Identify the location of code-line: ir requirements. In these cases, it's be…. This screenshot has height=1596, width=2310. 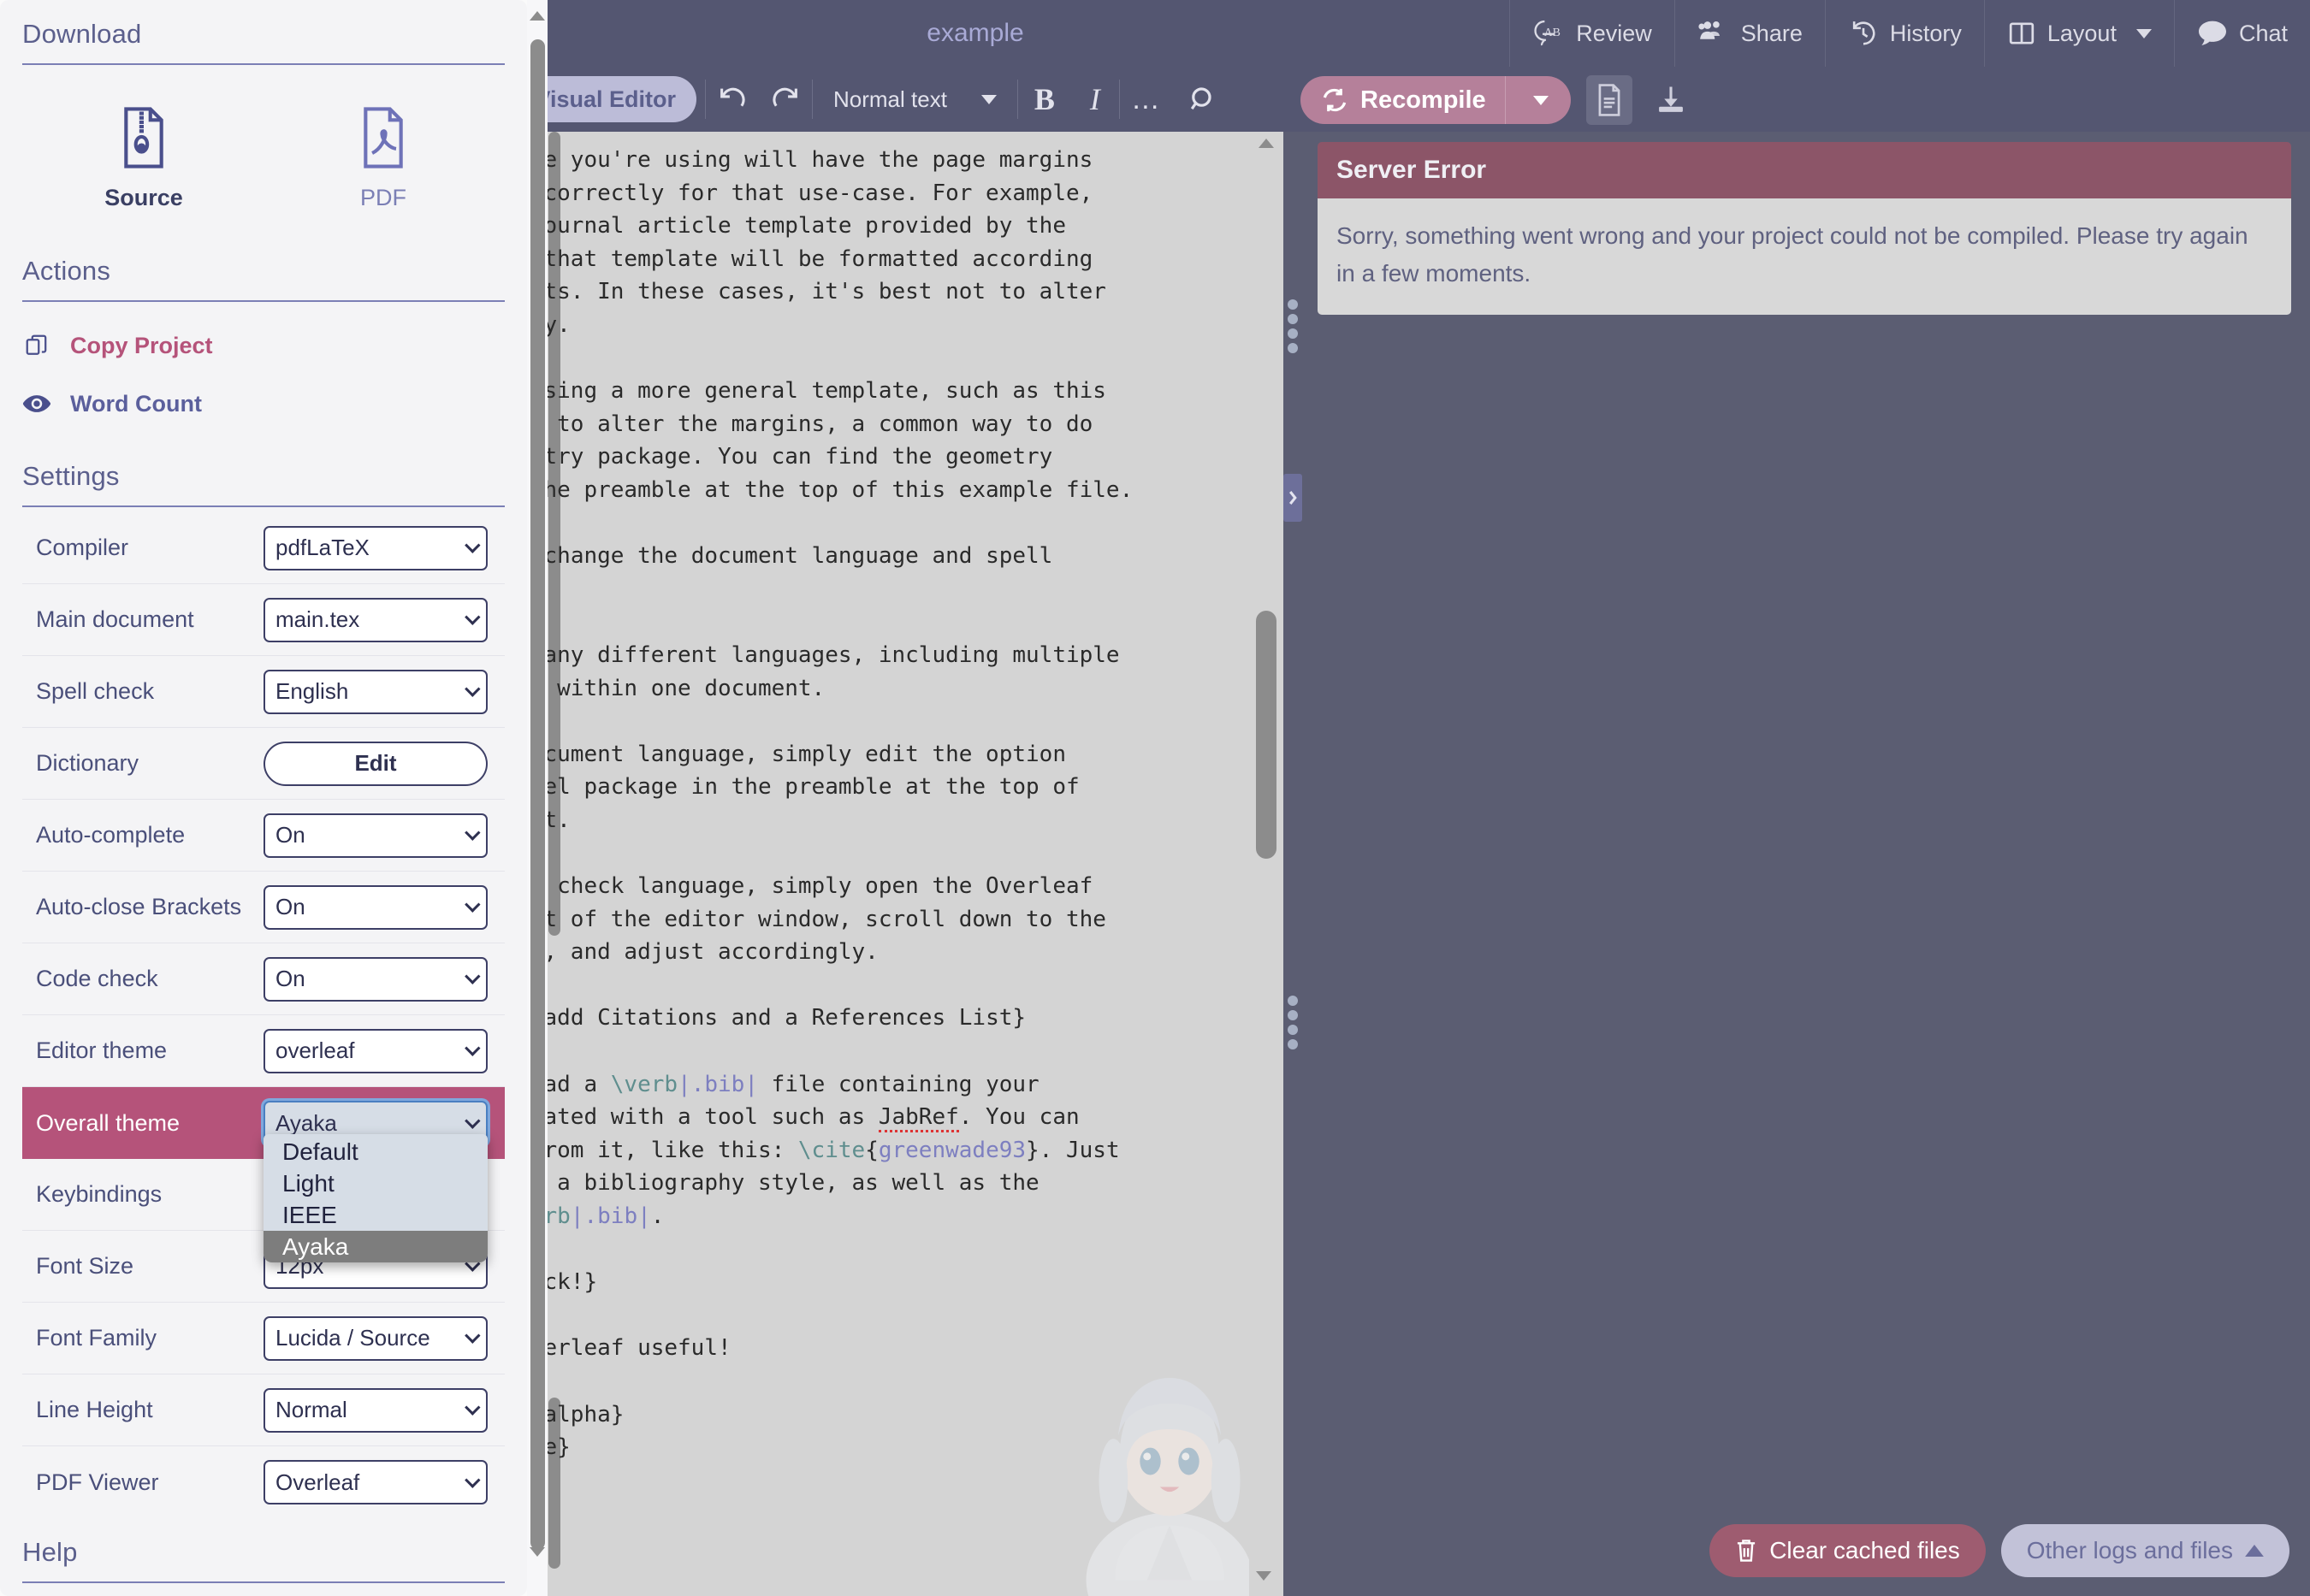
(827, 292).